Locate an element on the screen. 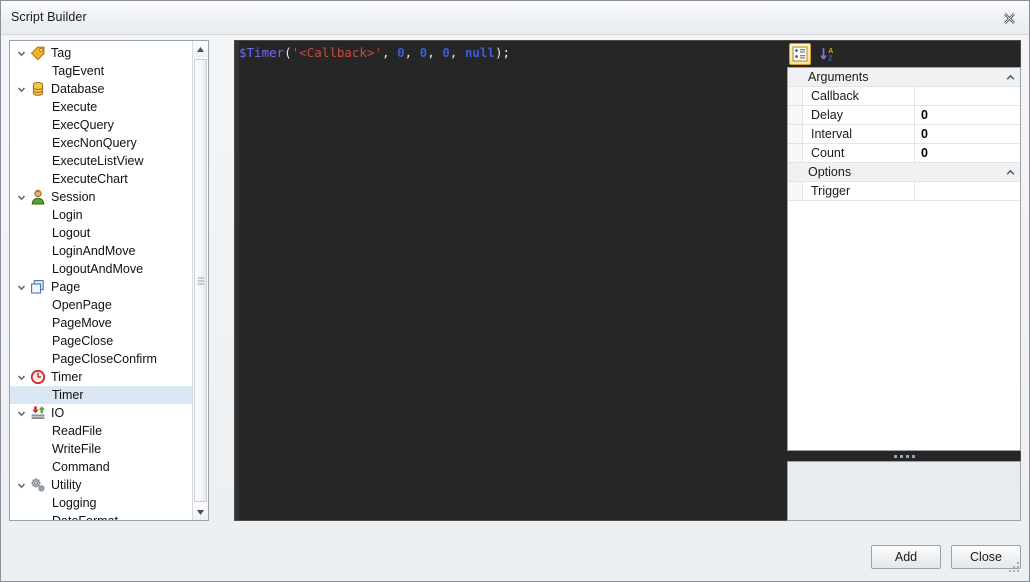 The height and width of the screenshot is (582, 1030). tree-item-execquery: ExecQuery is located at coordinates (101, 125).